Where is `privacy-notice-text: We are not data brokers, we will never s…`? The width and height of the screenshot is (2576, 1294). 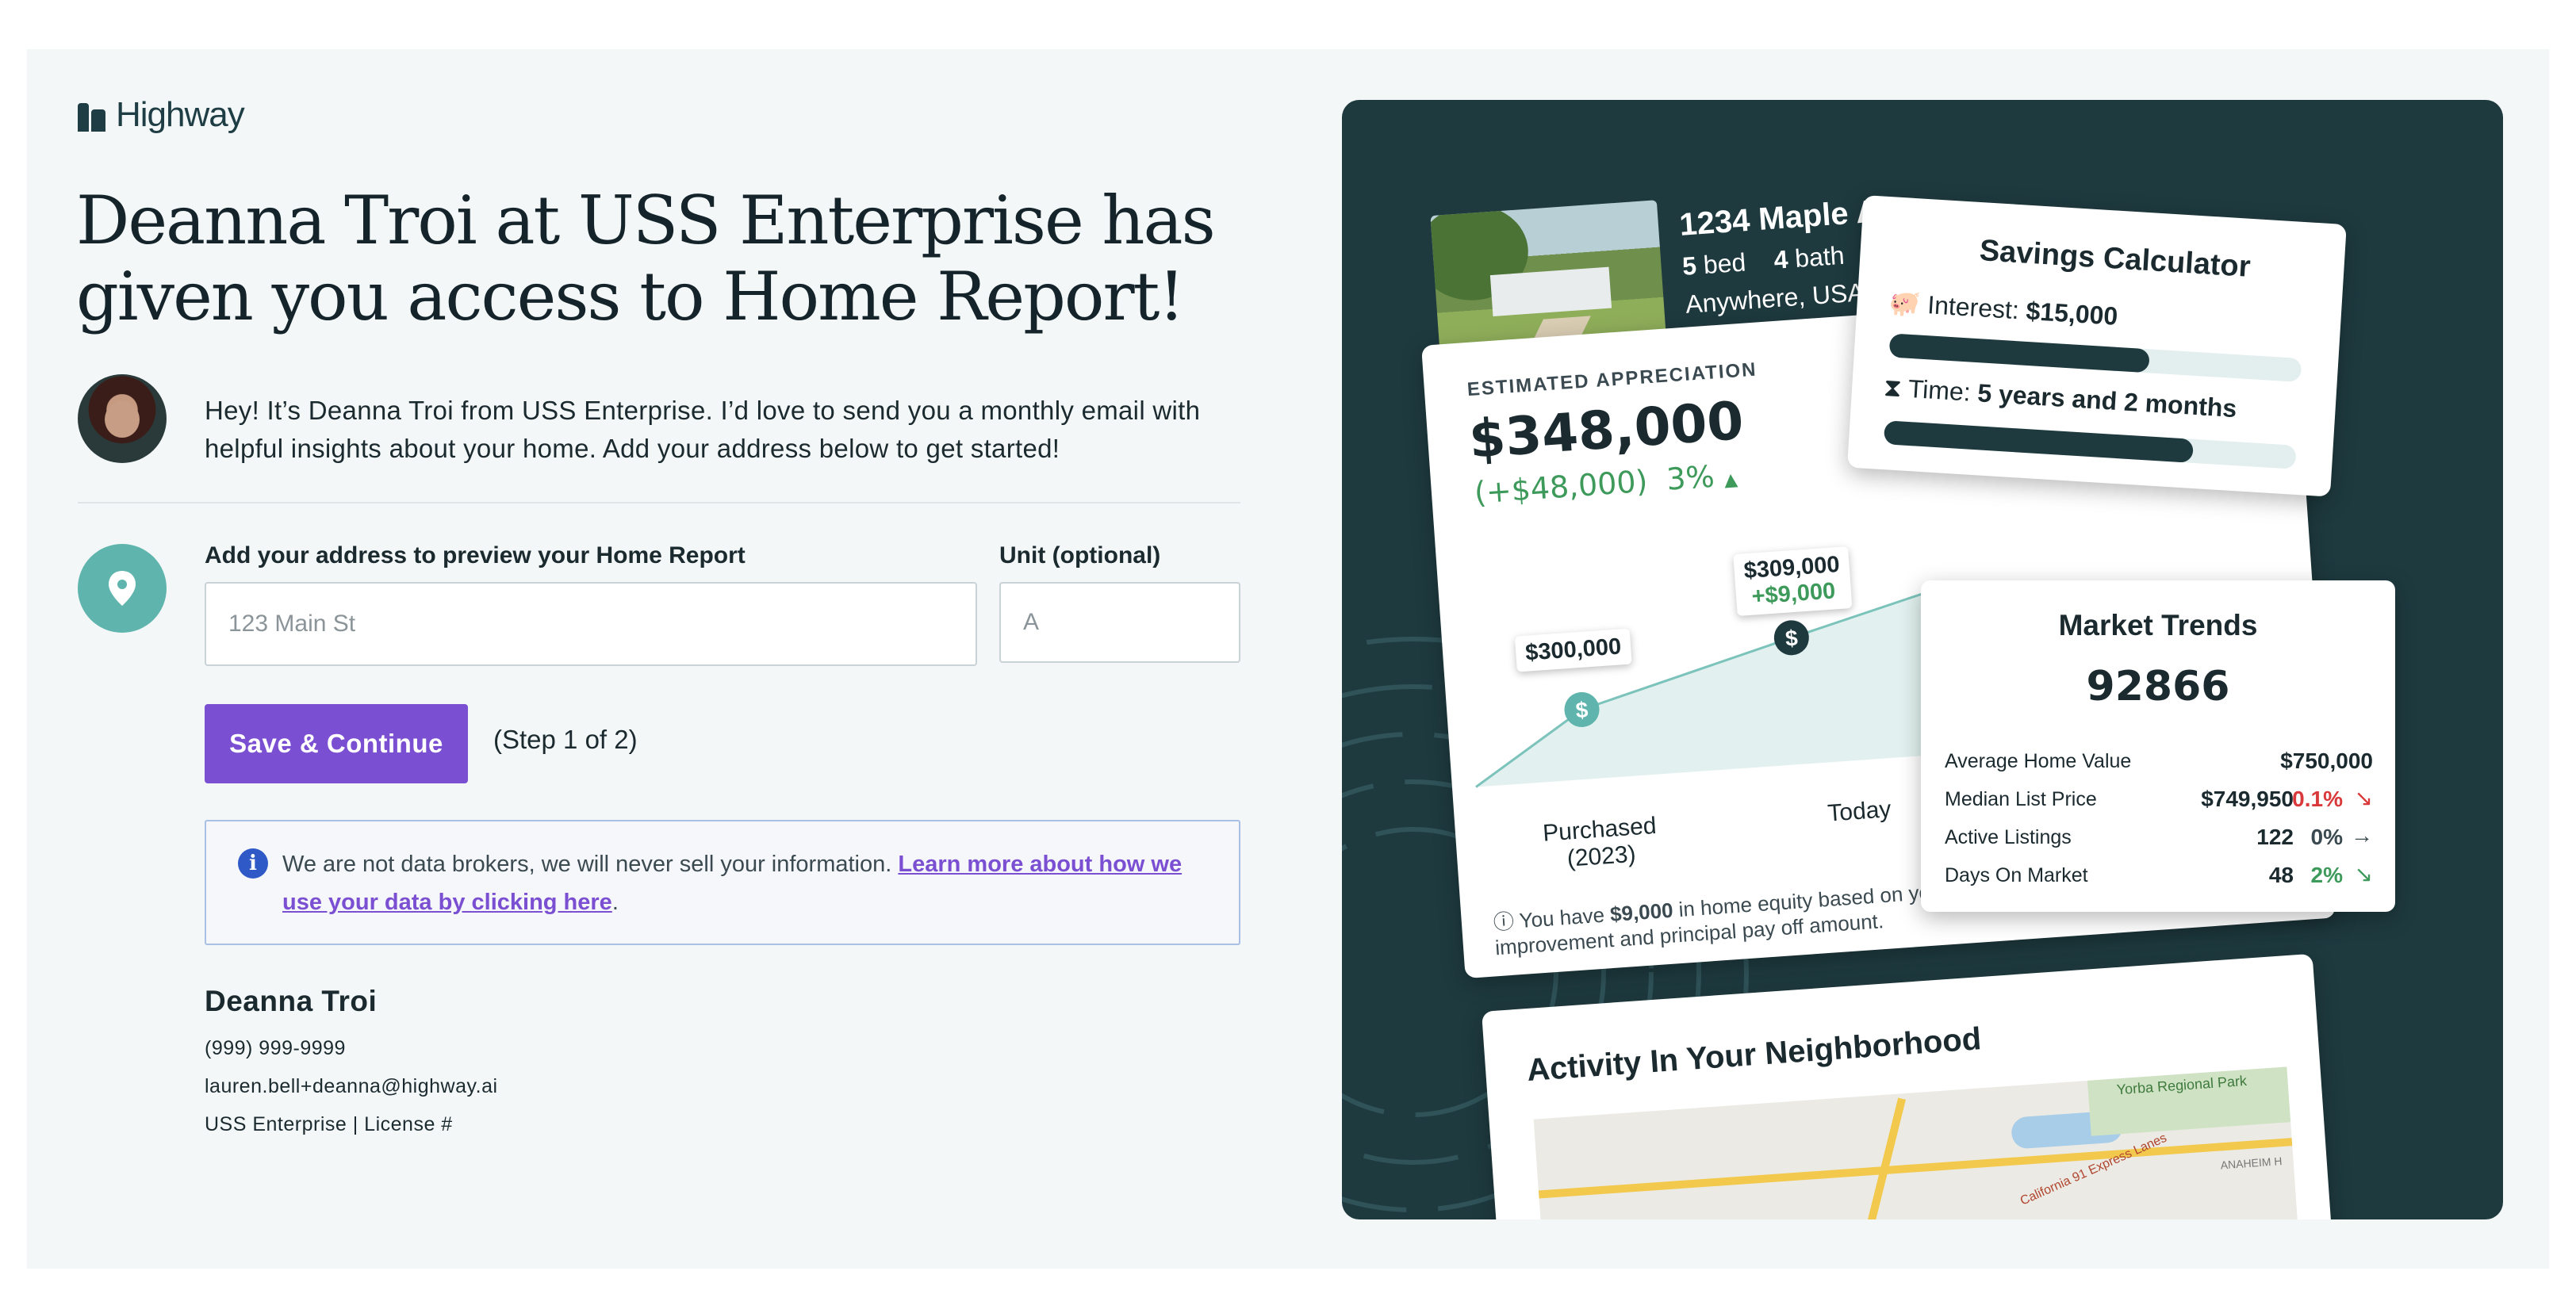
privacy-notice-text: We are not data brokers, we will never s… is located at coordinates (587, 864).